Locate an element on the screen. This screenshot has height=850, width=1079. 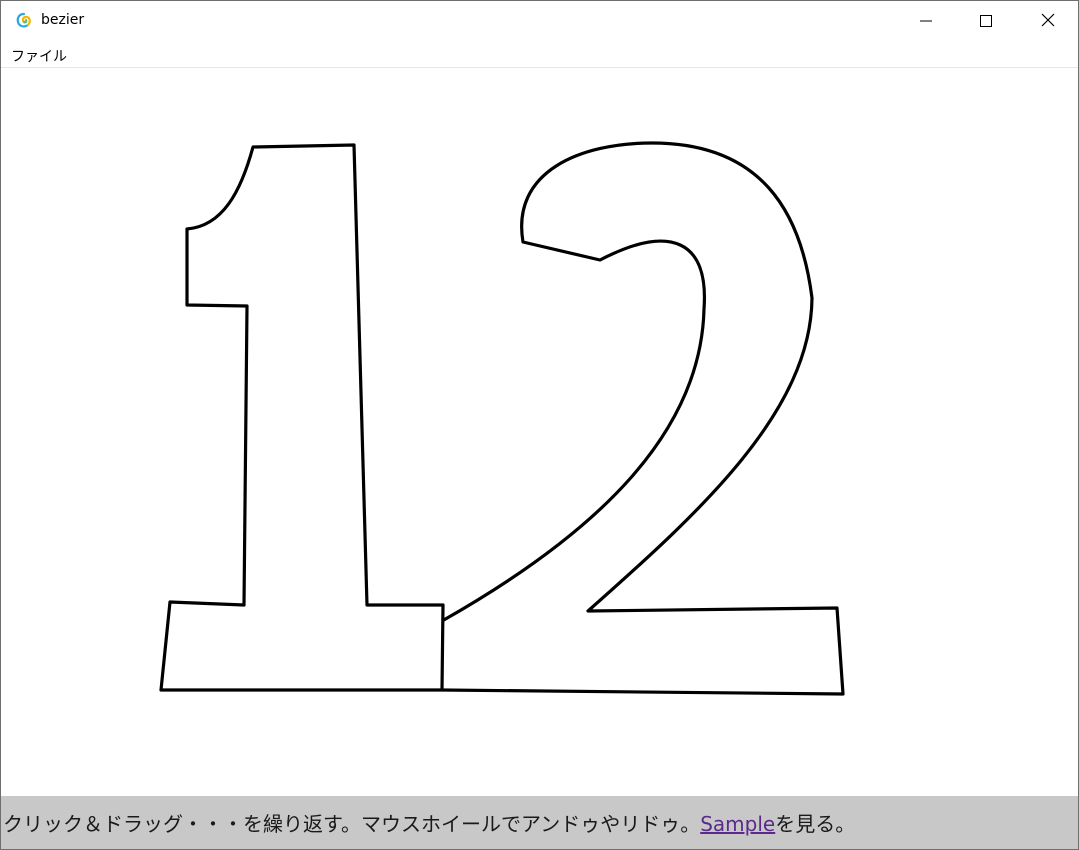
sample-link: Sample is located at coordinates (737, 824).